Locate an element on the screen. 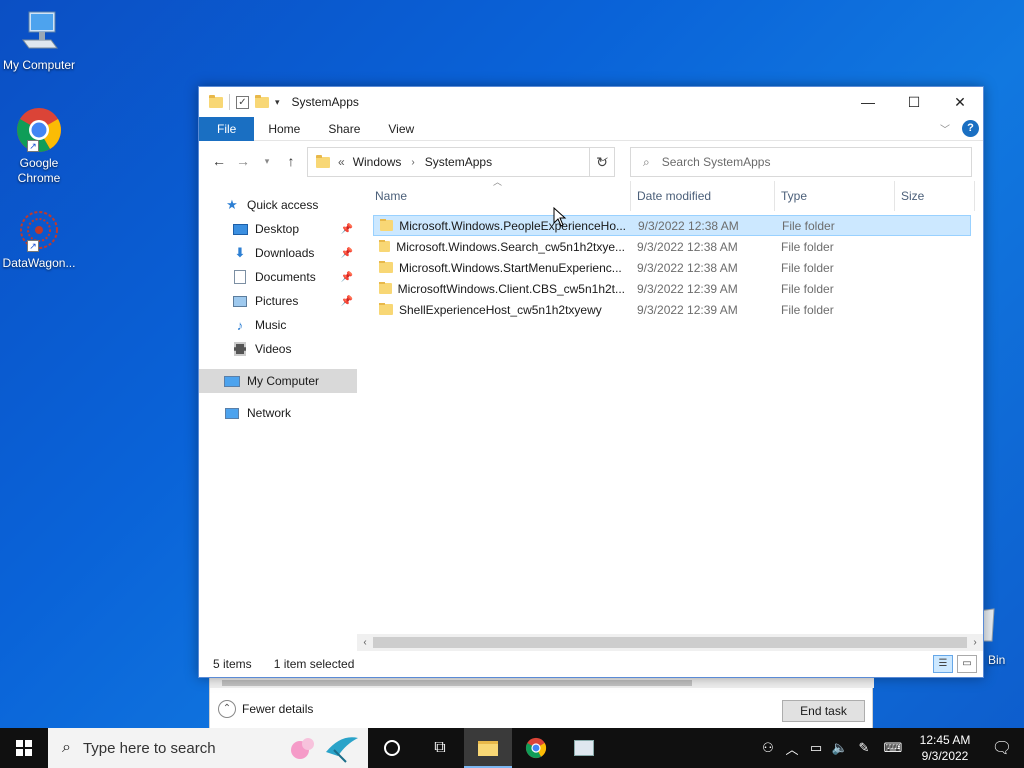 The image size is (1024, 768). scroll-right-icon: › is located at coordinates (975, 642).